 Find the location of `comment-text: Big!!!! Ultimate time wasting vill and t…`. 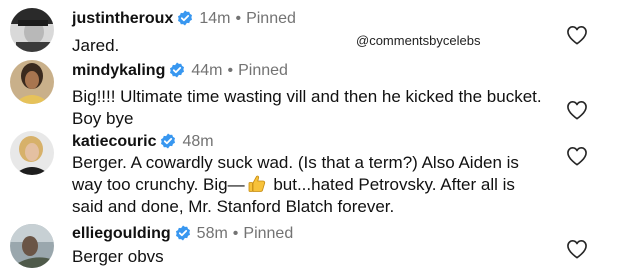

comment-text: Big!!!! Ultimate time wasting vill and t… is located at coordinates (307, 107).